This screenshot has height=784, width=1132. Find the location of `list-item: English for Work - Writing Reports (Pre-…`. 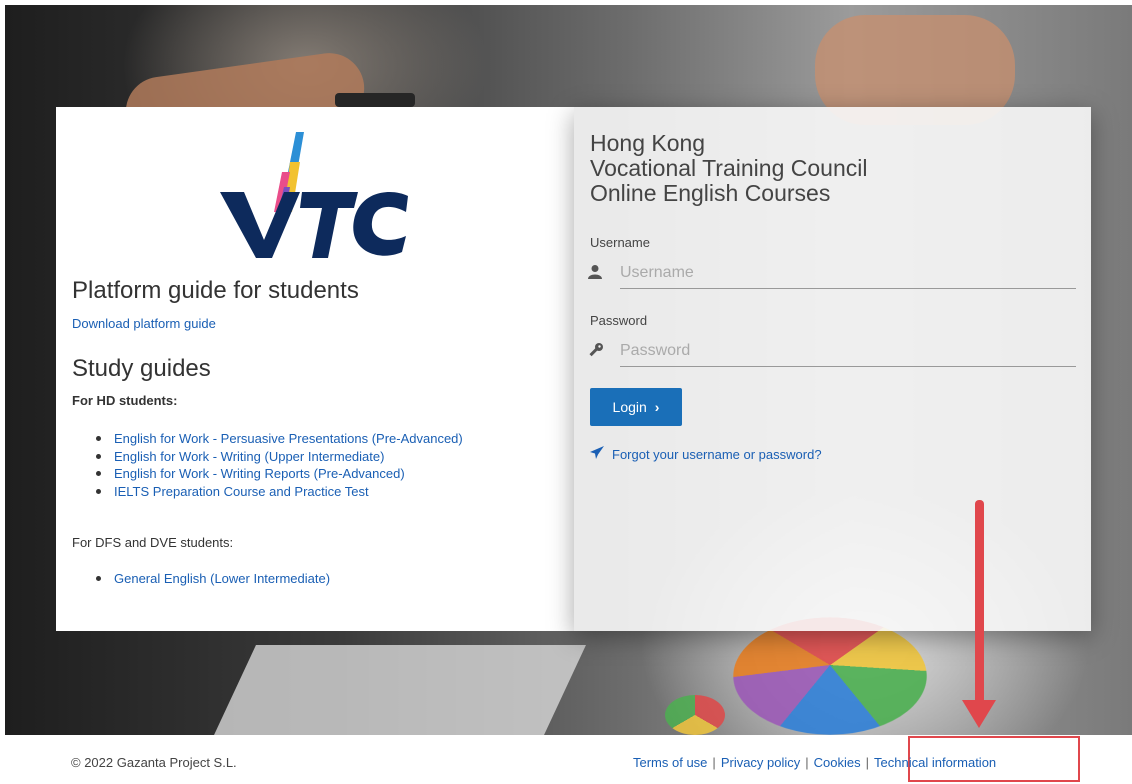

list-item: English for Work - Writing Reports (Pre-… is located at coordinates (279, 473).